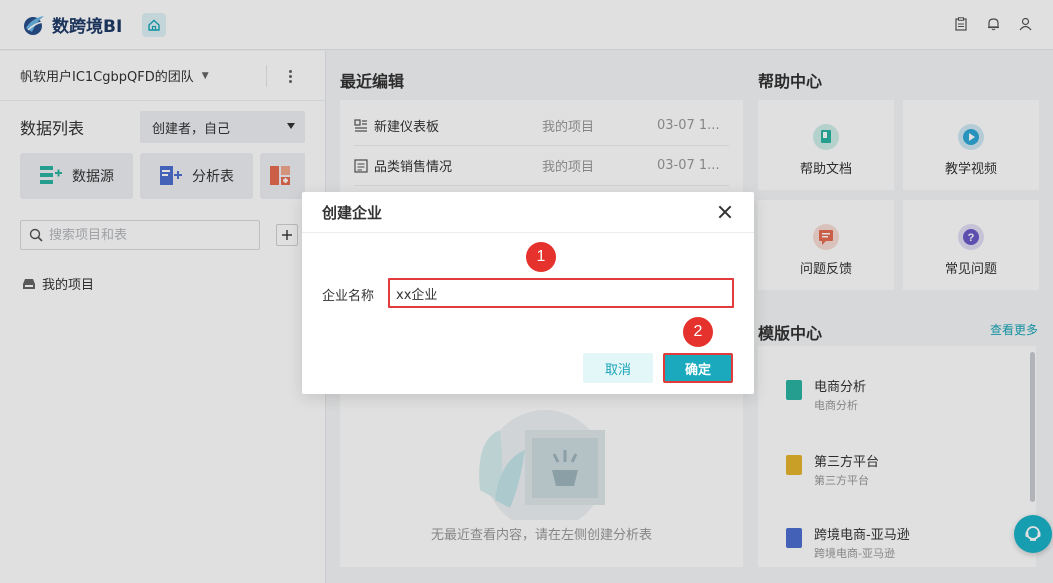 The height and width of the screenshot is (583, 1053). Describe the element at coordinates (528, 212) in the screenshot. I see `dialog-header: 创建企业` at that location.